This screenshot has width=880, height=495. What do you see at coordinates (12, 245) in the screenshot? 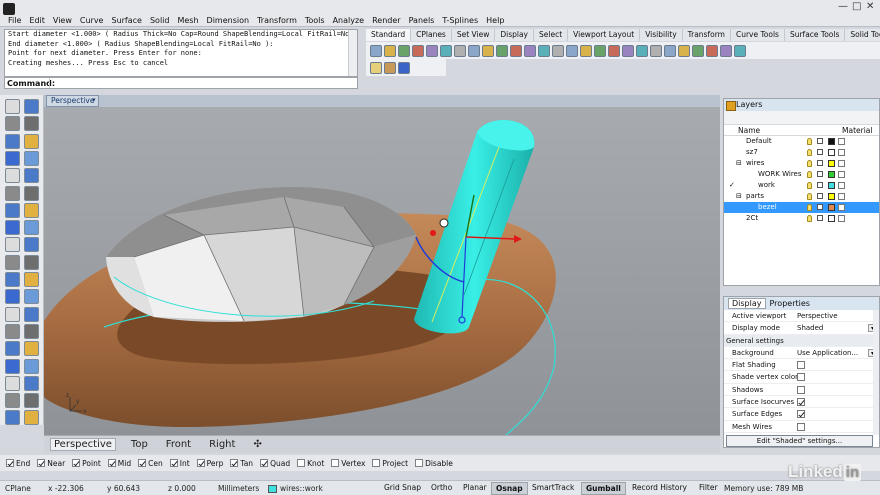
I see `boolean-icon` at bounding box center [12, 245].